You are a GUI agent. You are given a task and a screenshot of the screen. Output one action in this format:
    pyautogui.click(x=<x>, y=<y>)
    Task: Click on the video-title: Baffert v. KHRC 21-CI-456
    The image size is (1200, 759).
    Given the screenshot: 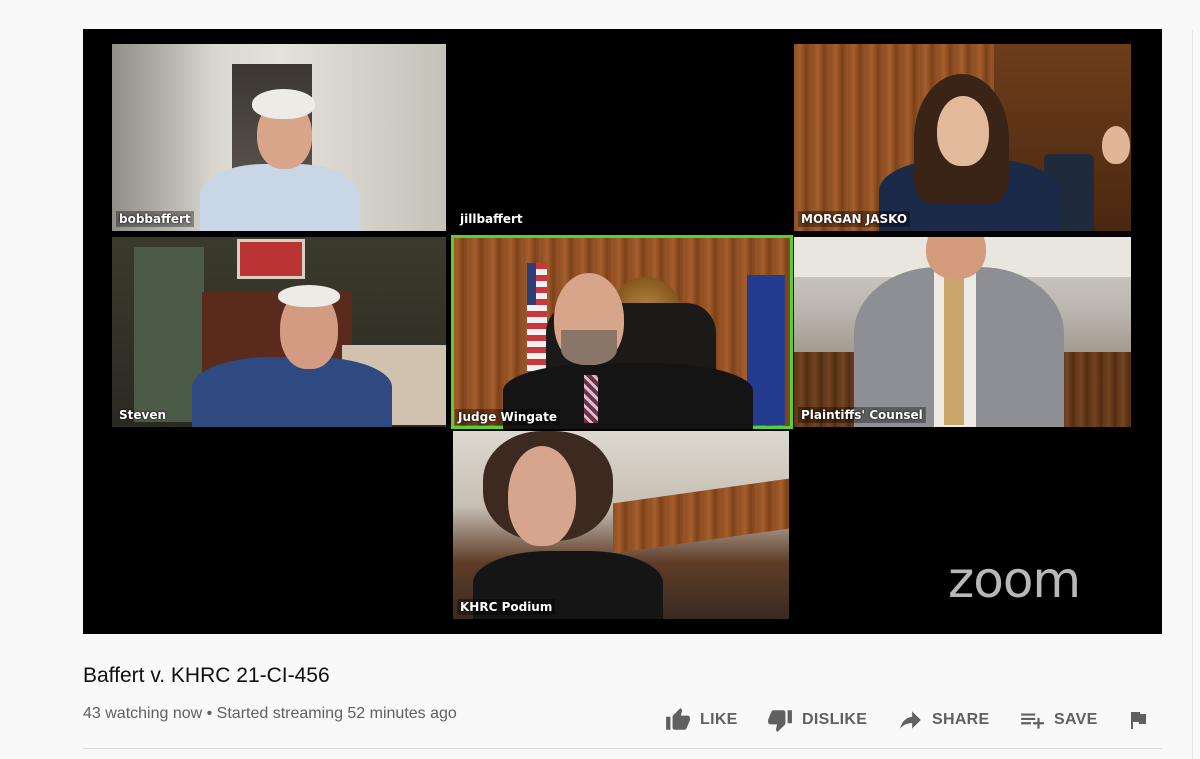 What is the action you would take?
    pyautogui.click(x=206, y=675)
    